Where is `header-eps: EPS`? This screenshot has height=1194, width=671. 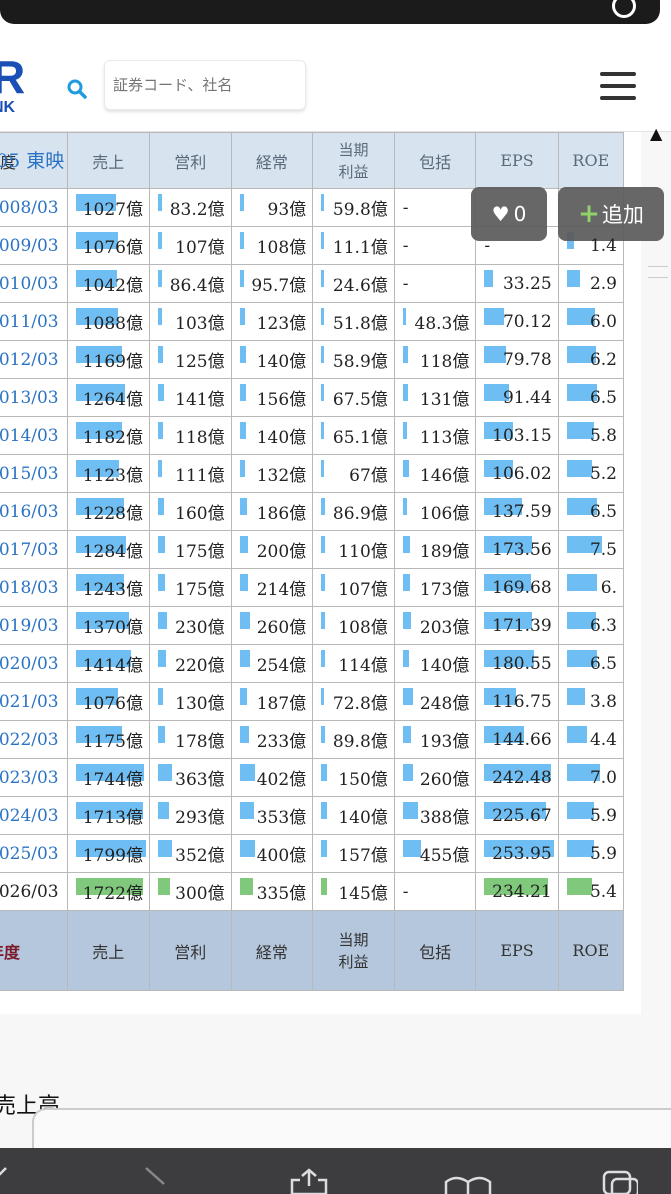
header-eps: EPS is located at coordinates (517, 160).